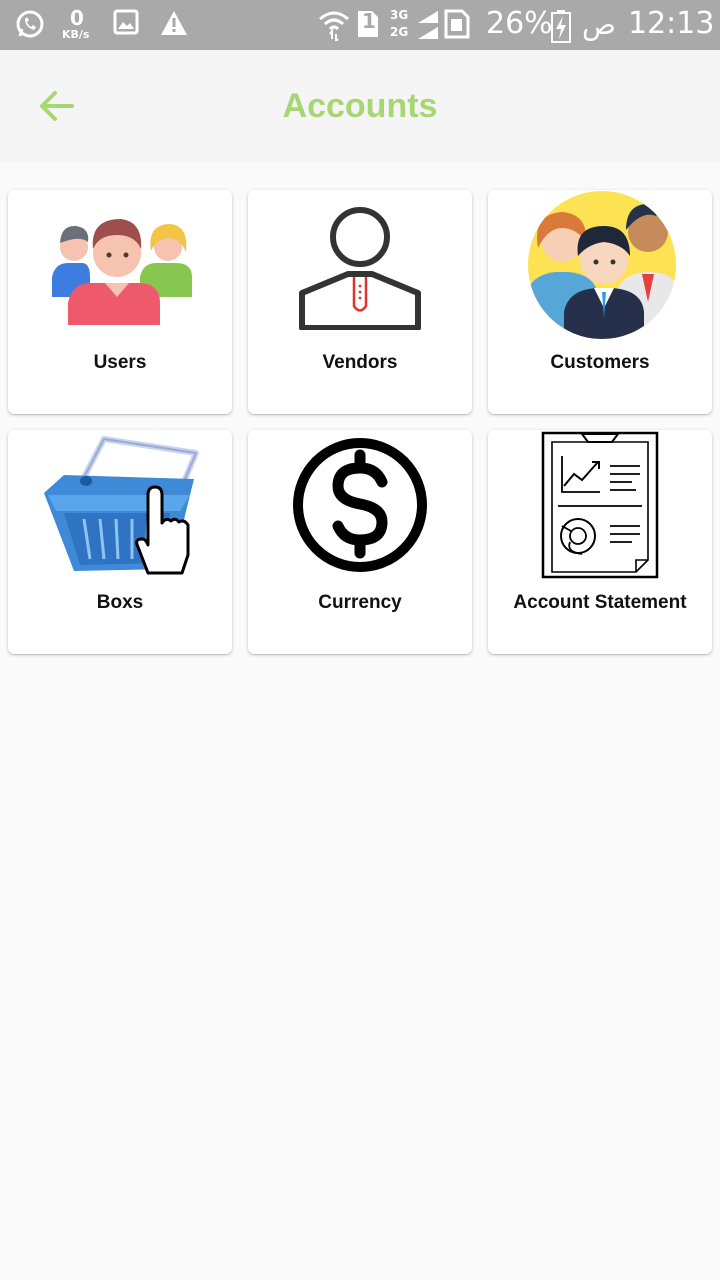 The height and width of the screenshot is (1280, 720). What do you see at coordinates (120, 265) in the screenshot?
I see `users-group-icon` at bounding box center [120, 265].